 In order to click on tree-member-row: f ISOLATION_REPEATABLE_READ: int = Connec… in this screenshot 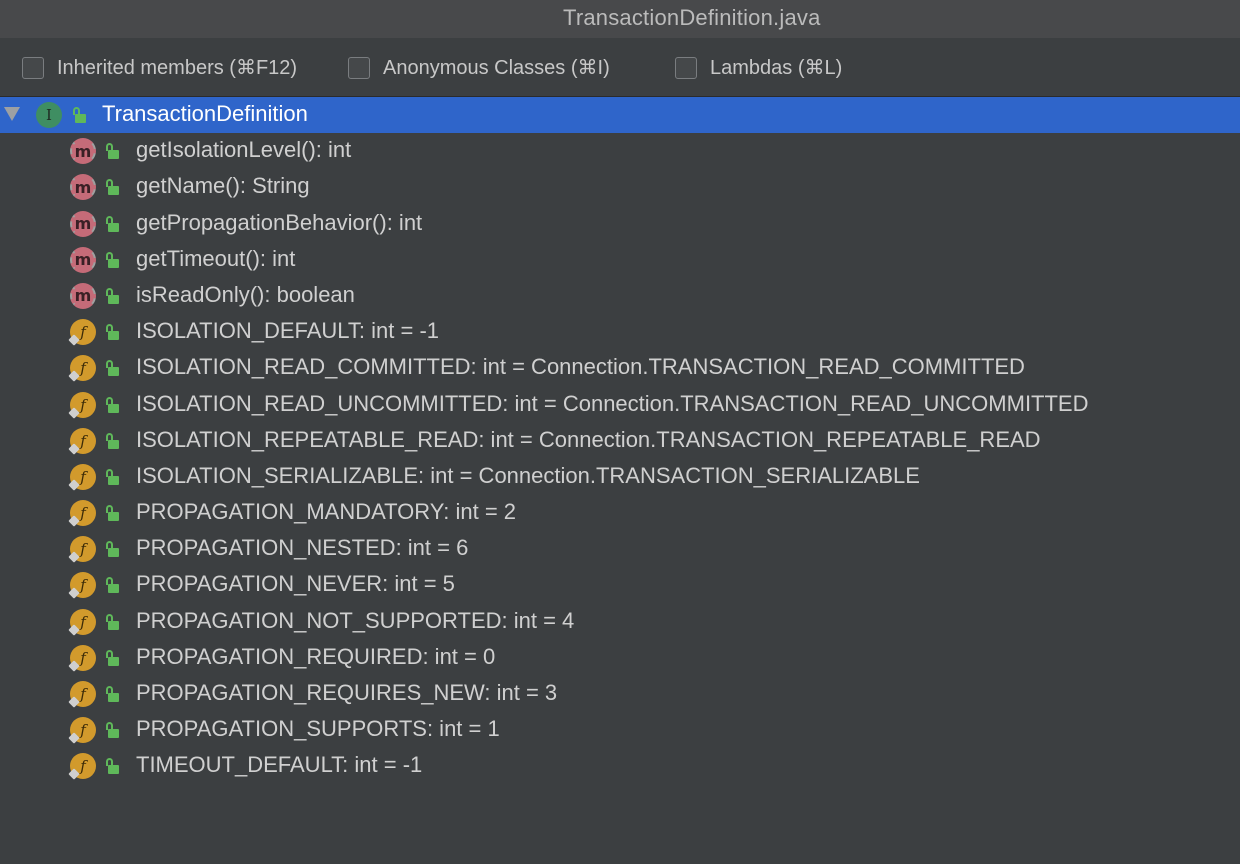, I will do `click(620, 441)`.